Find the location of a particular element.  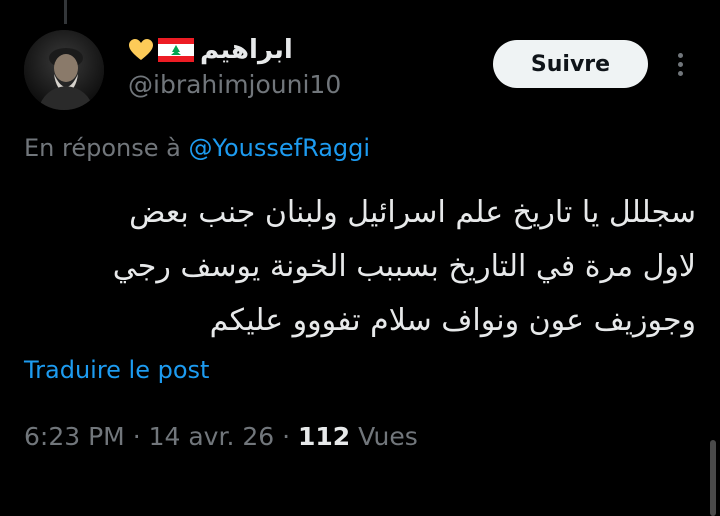

tweet-date: 14 avr. 26 is located at coordinates (212, 436).